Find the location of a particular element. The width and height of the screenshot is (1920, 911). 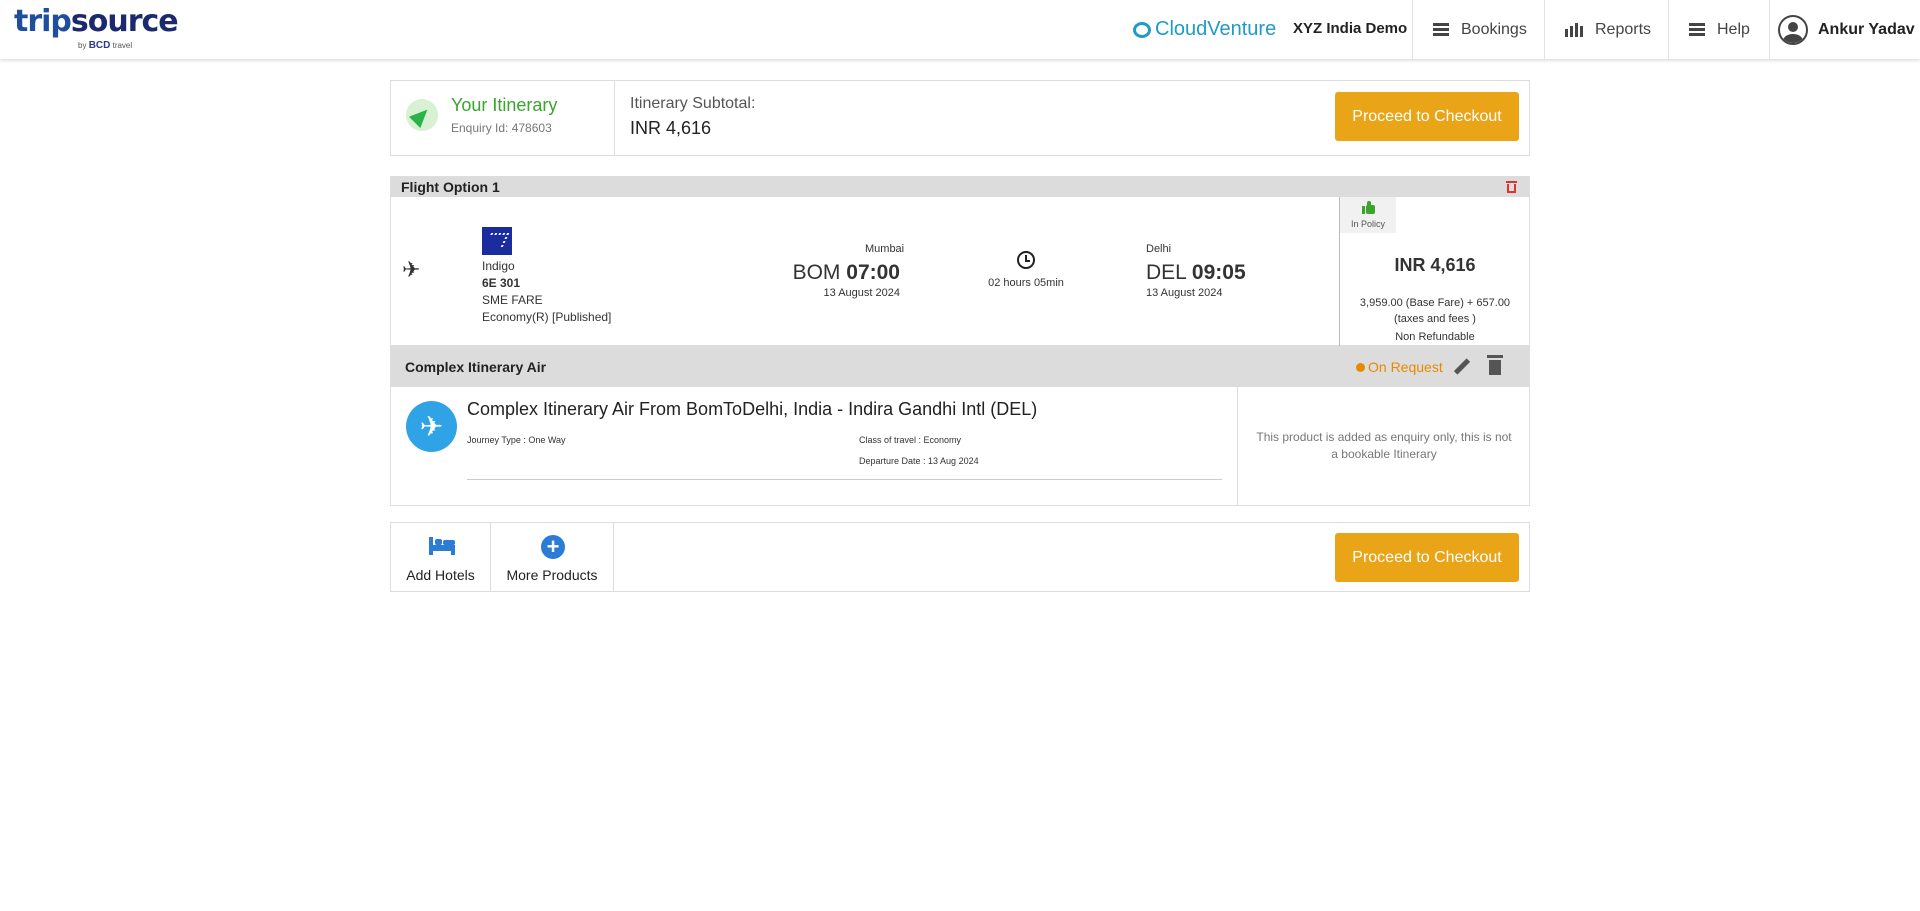

nav-bookings-label: Bookings is located at coordinates (1494, 29).